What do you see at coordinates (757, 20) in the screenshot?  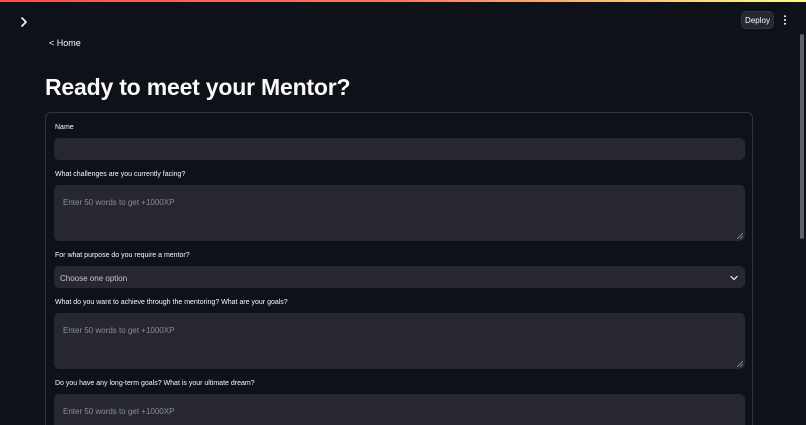 I see `deploy-button: Deploy` at bounding box center [757, 20].